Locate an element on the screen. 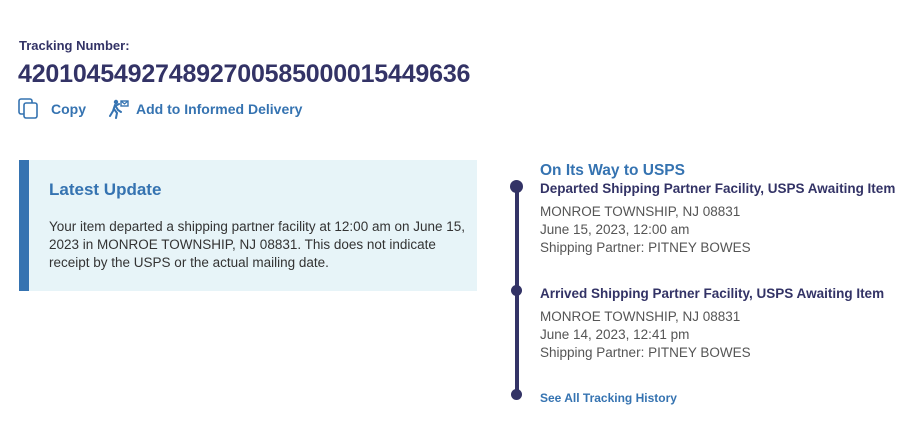 The height and width of the screenshot is (435, 913). tracking-actions: Copy Add to Informed Delivery is located at coordinates (160, 108).